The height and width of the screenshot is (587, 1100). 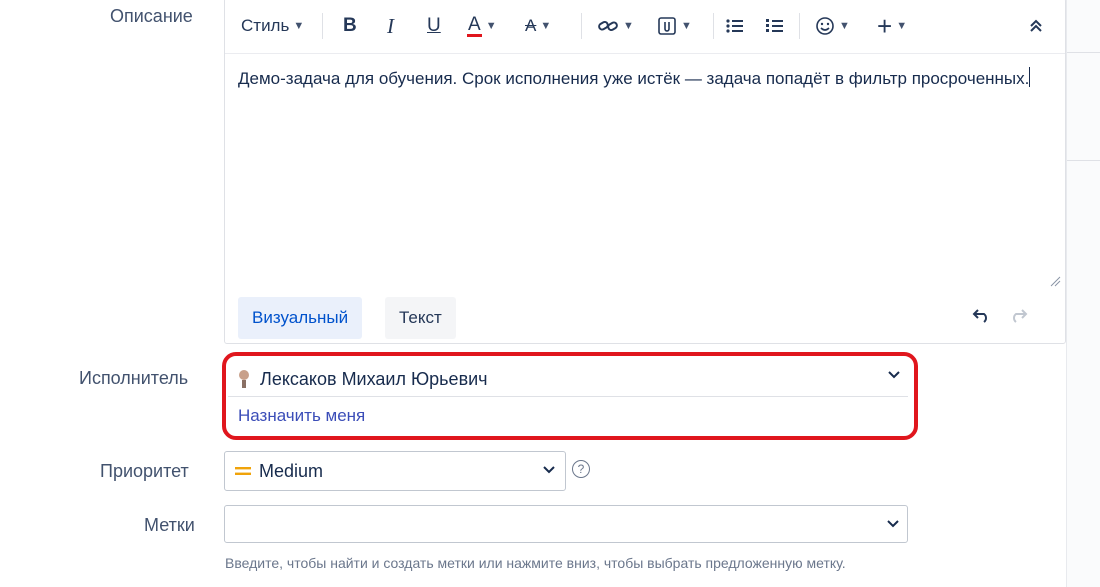 I want to click on bold-icon: B, so click(x=350, y=25).